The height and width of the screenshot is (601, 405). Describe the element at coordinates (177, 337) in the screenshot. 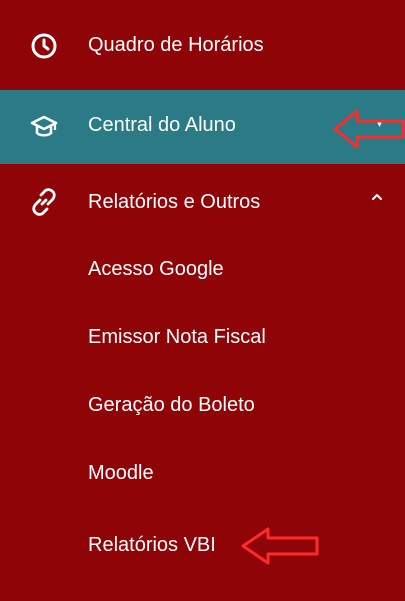

I see `submenu-item-label: Emissor Nota Fiscal` at that location.